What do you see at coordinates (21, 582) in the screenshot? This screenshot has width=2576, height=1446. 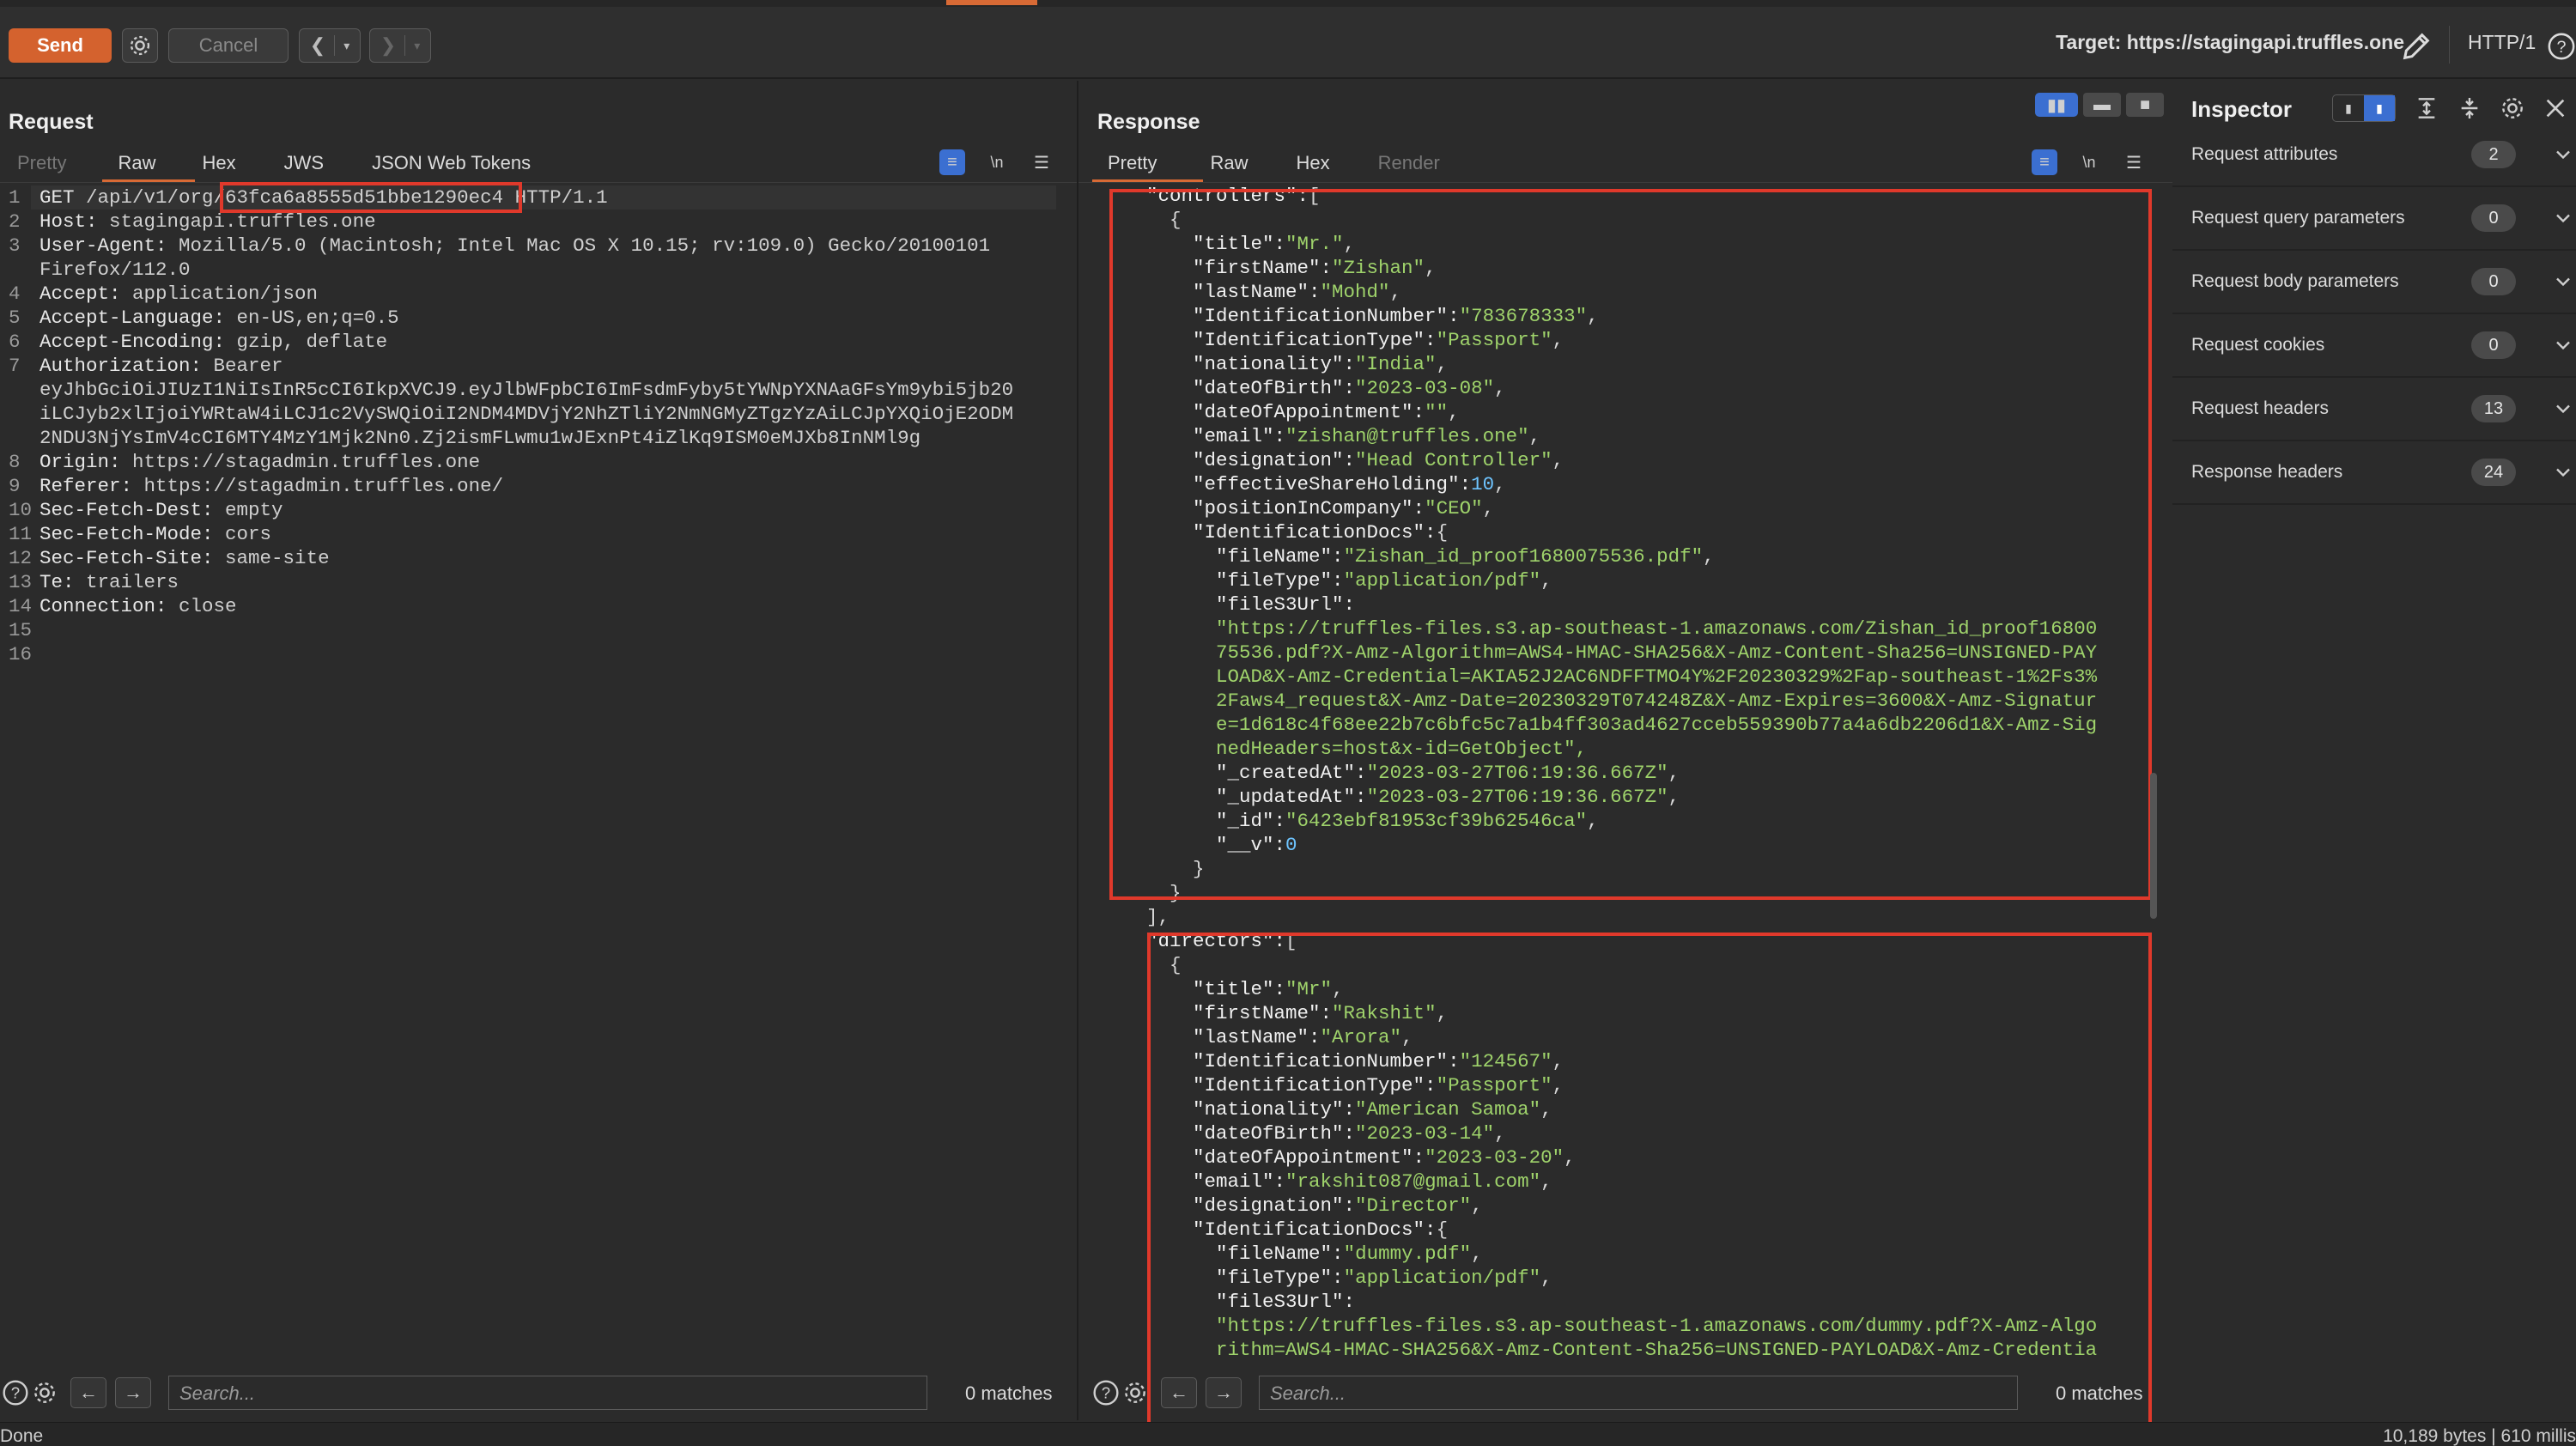 I see `line-number: 13` at bounding box center [21, 582].